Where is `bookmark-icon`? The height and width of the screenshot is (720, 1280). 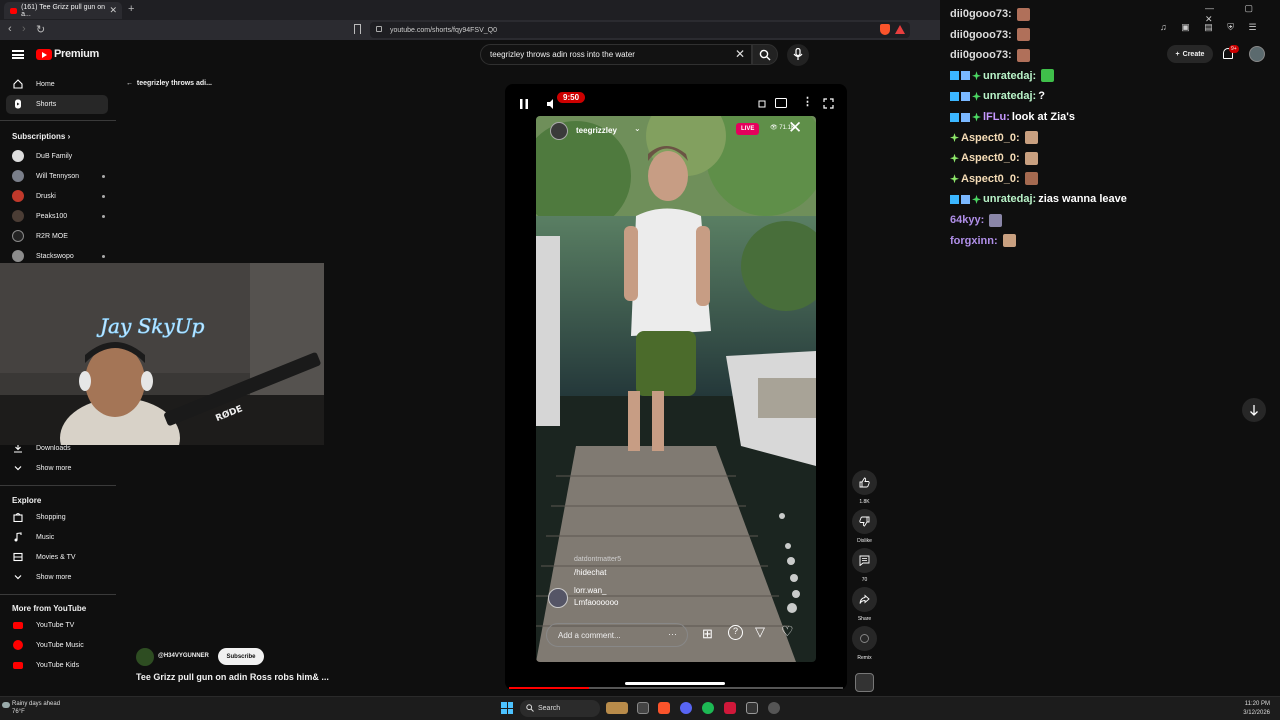
bookmark-icon is located at coordinates (357, 29).